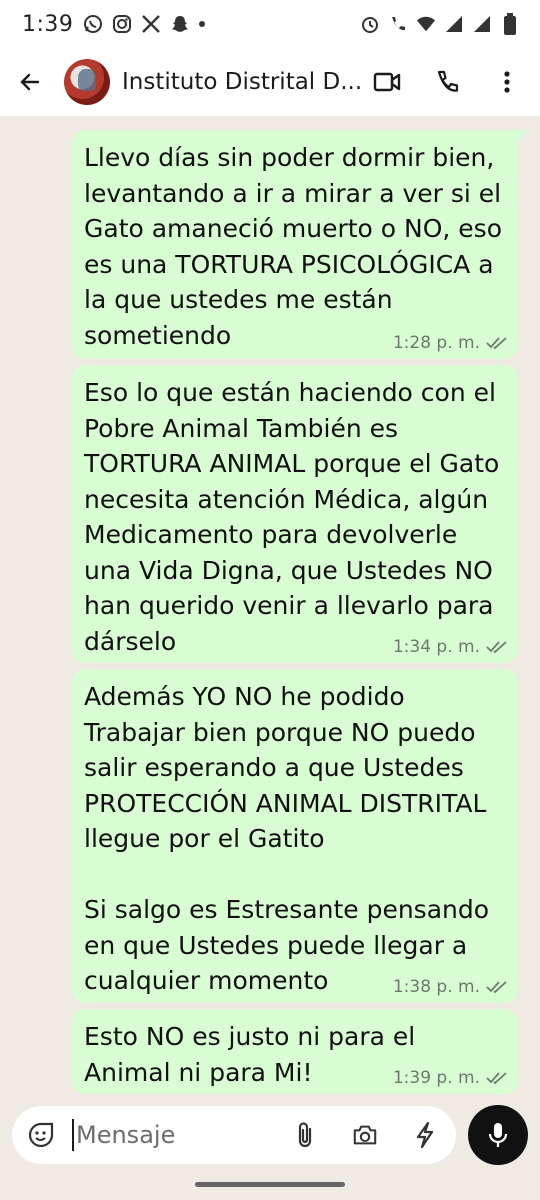 The image size is (540, 1200). Describe the element at coordinates (151, 24) in the screenshot. I see `x-icon` at that location.